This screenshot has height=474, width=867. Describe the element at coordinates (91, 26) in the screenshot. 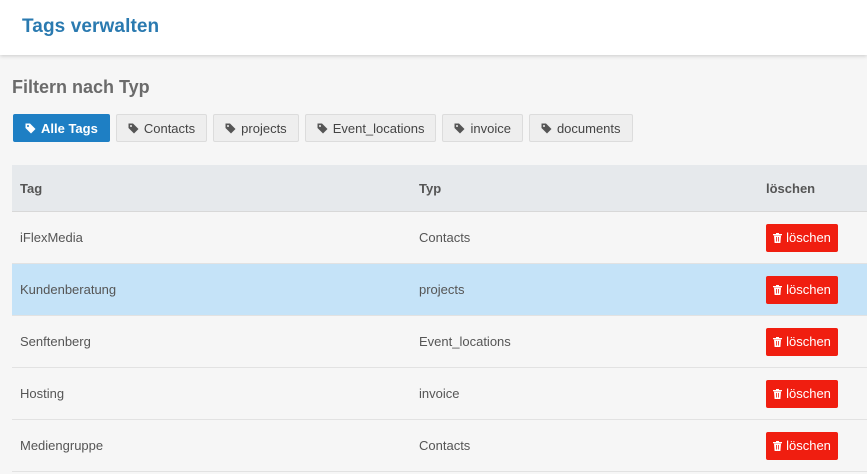

I see `page-title: Tags verwalten` at that location.